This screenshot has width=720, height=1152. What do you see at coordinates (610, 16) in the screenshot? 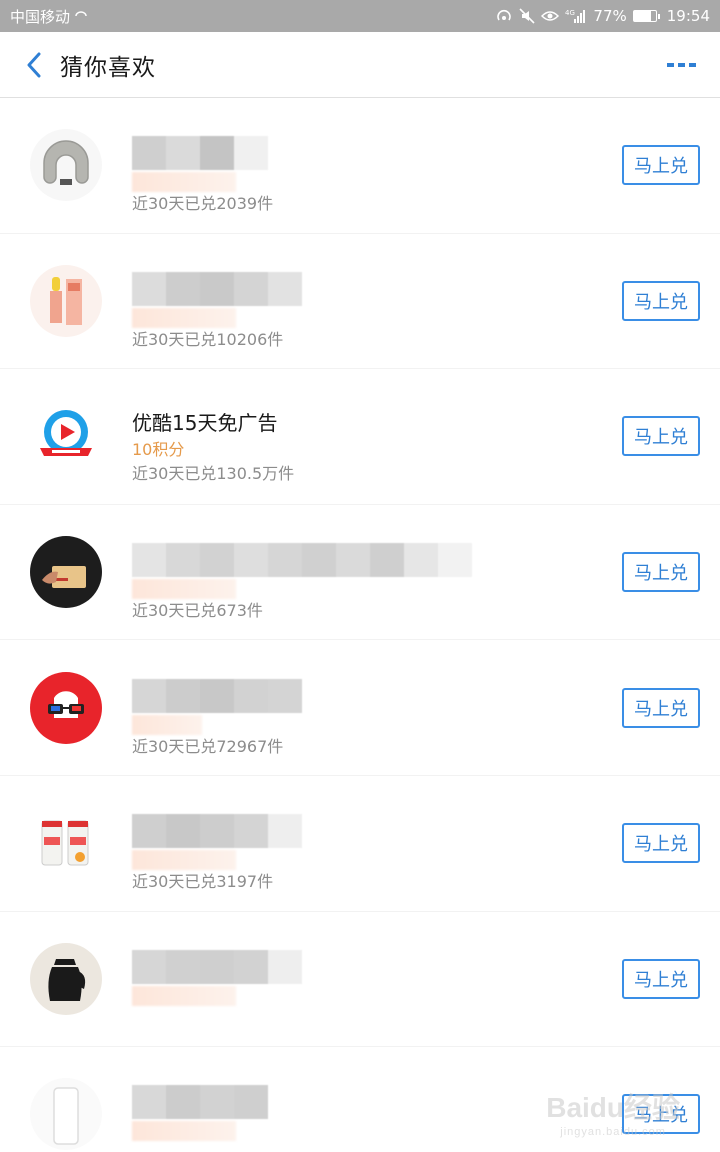
I see `battery-percent: 77%` at bounding box center [610, 16].